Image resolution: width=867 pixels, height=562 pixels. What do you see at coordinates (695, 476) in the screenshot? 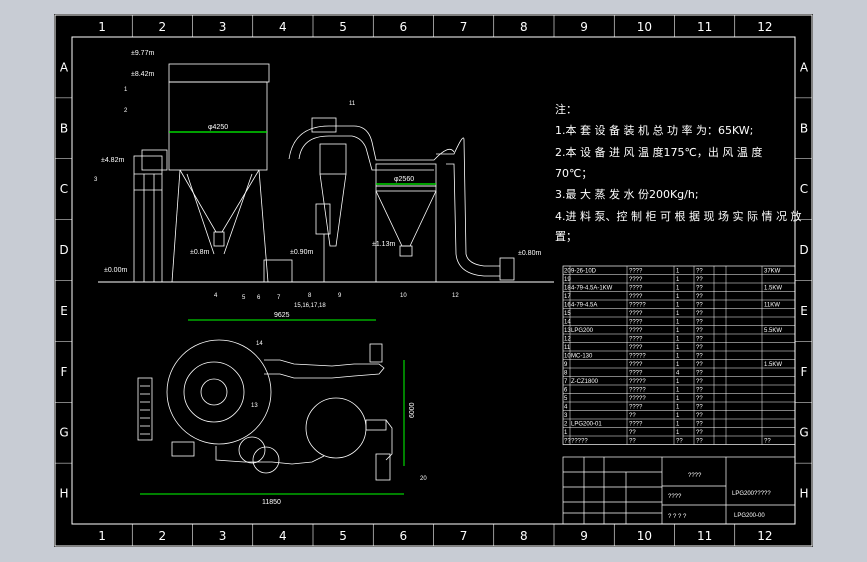
I see `title-company: ????` at bounding box center [695, 476].